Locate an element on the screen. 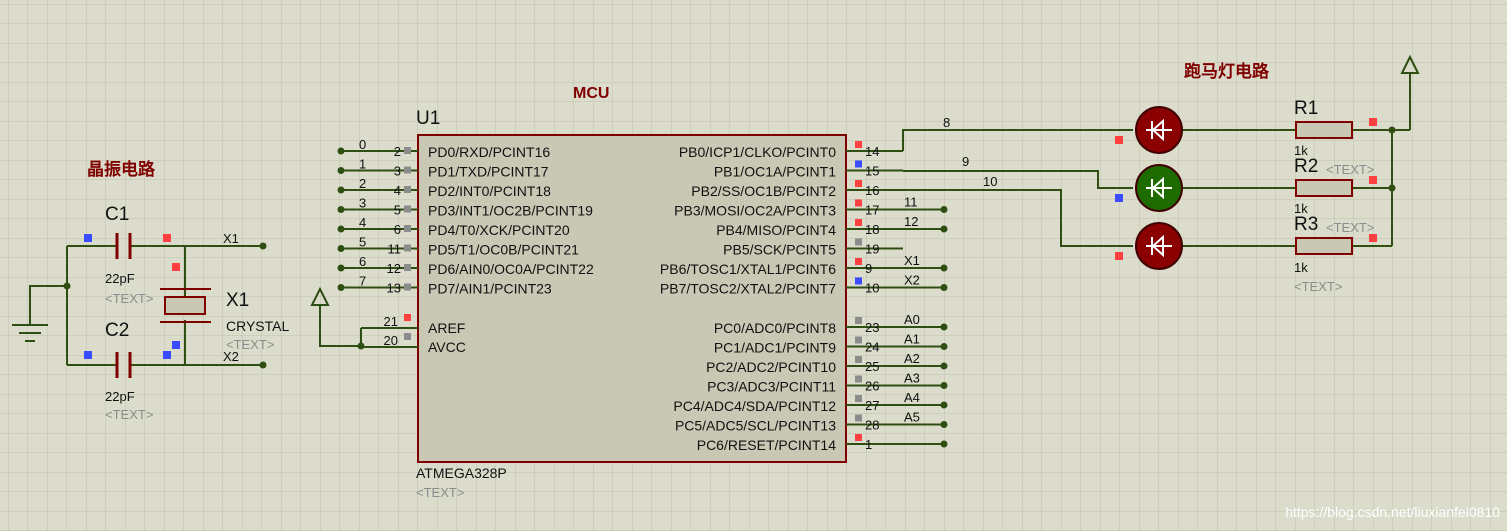 The height and width of the screenshot is (531, 1507). pin-name: PB7/TOSC2/XTAL2/PCINT7 is located at coordinates (748, 289).